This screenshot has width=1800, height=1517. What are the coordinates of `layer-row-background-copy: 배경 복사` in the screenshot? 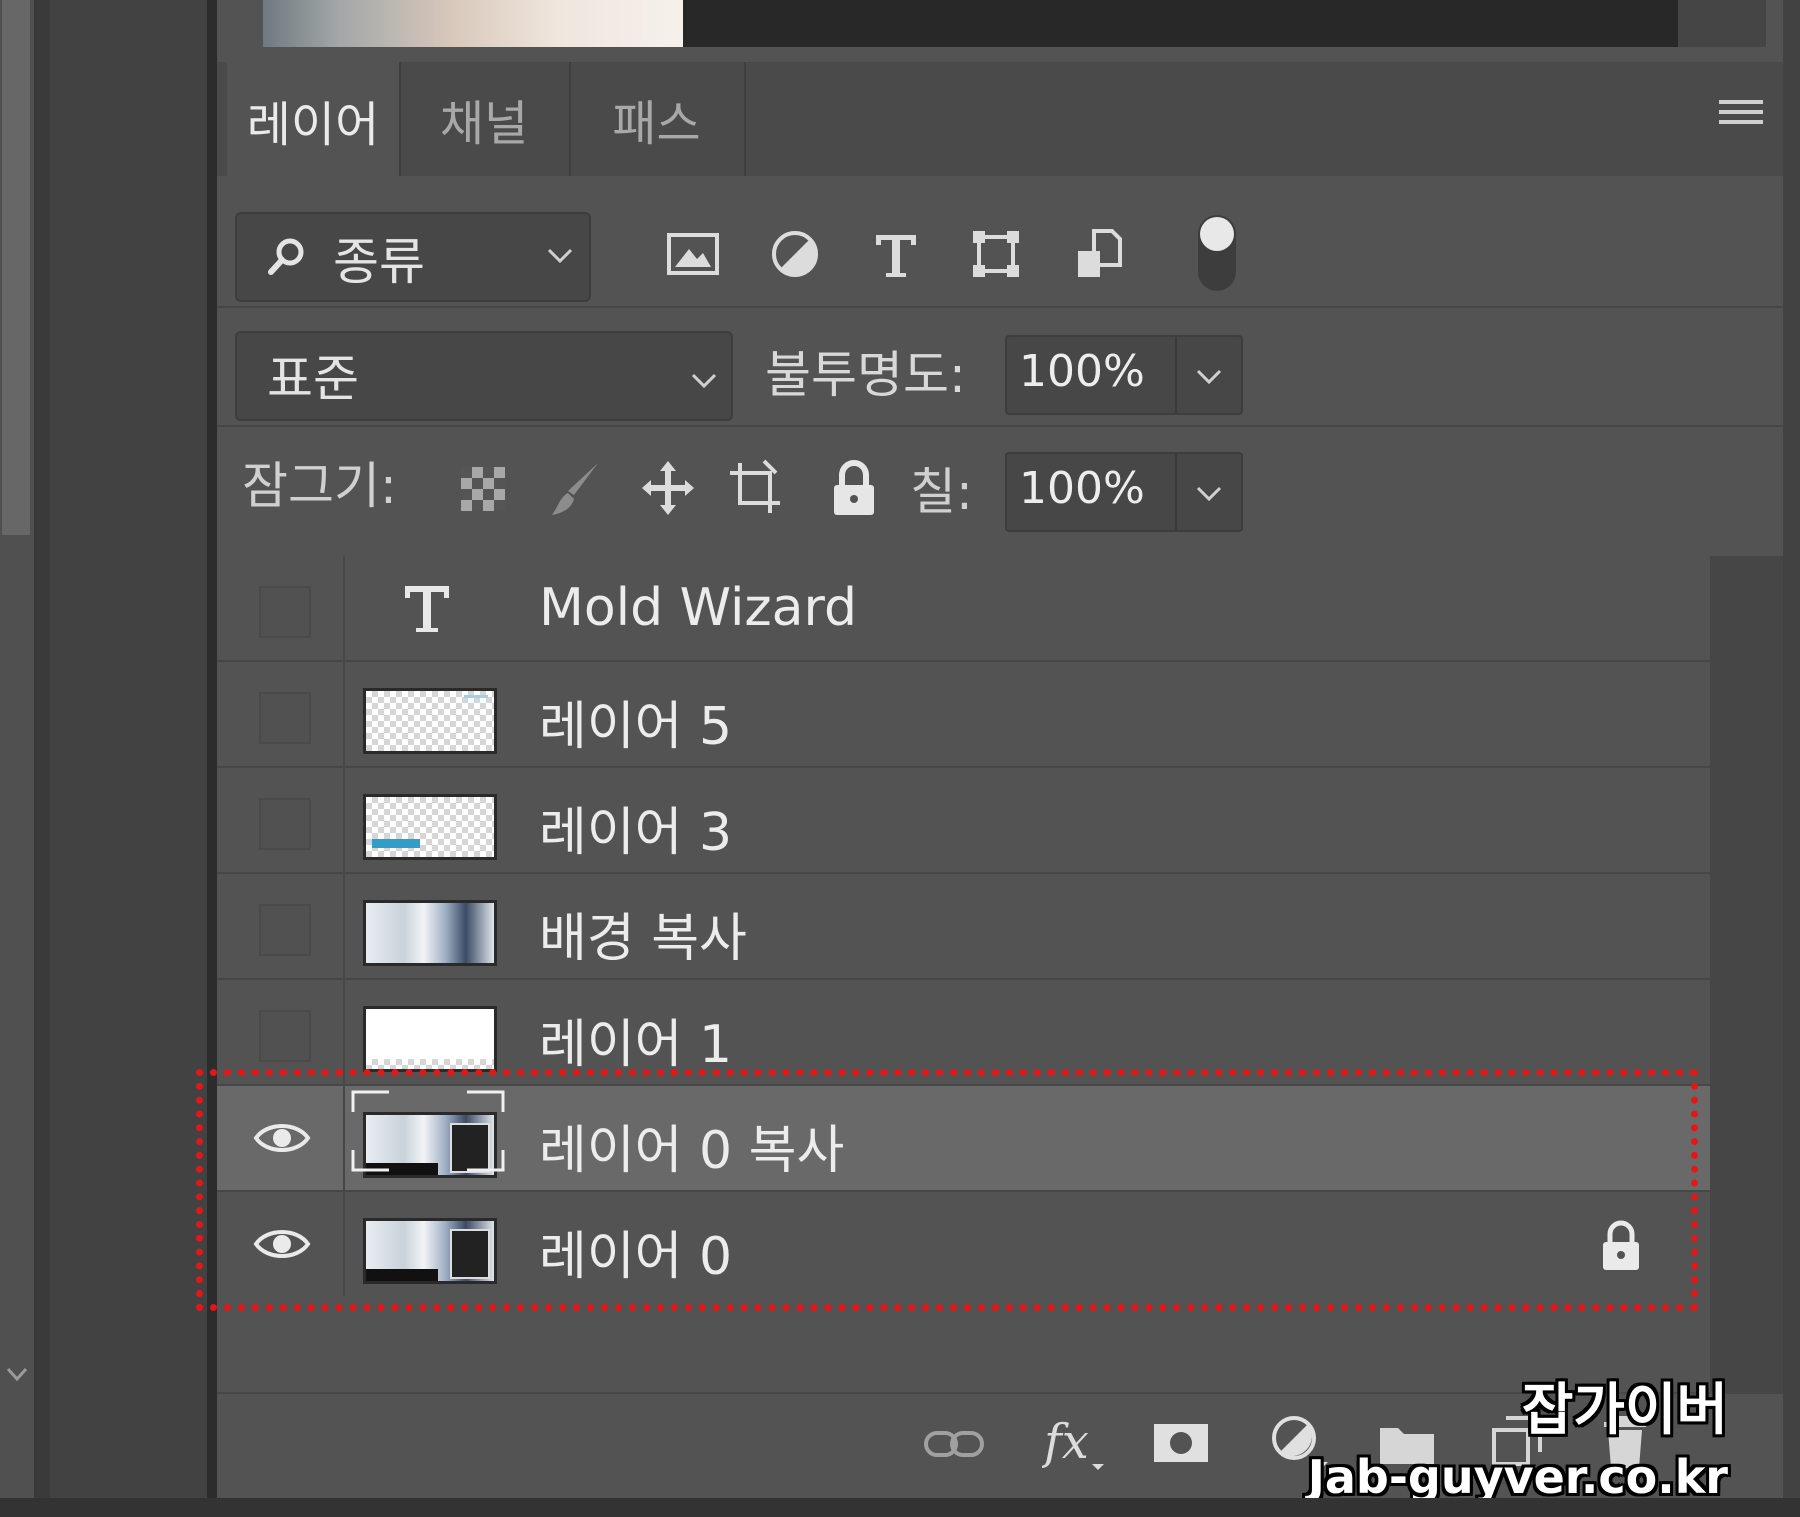 It's located at (963, 927).